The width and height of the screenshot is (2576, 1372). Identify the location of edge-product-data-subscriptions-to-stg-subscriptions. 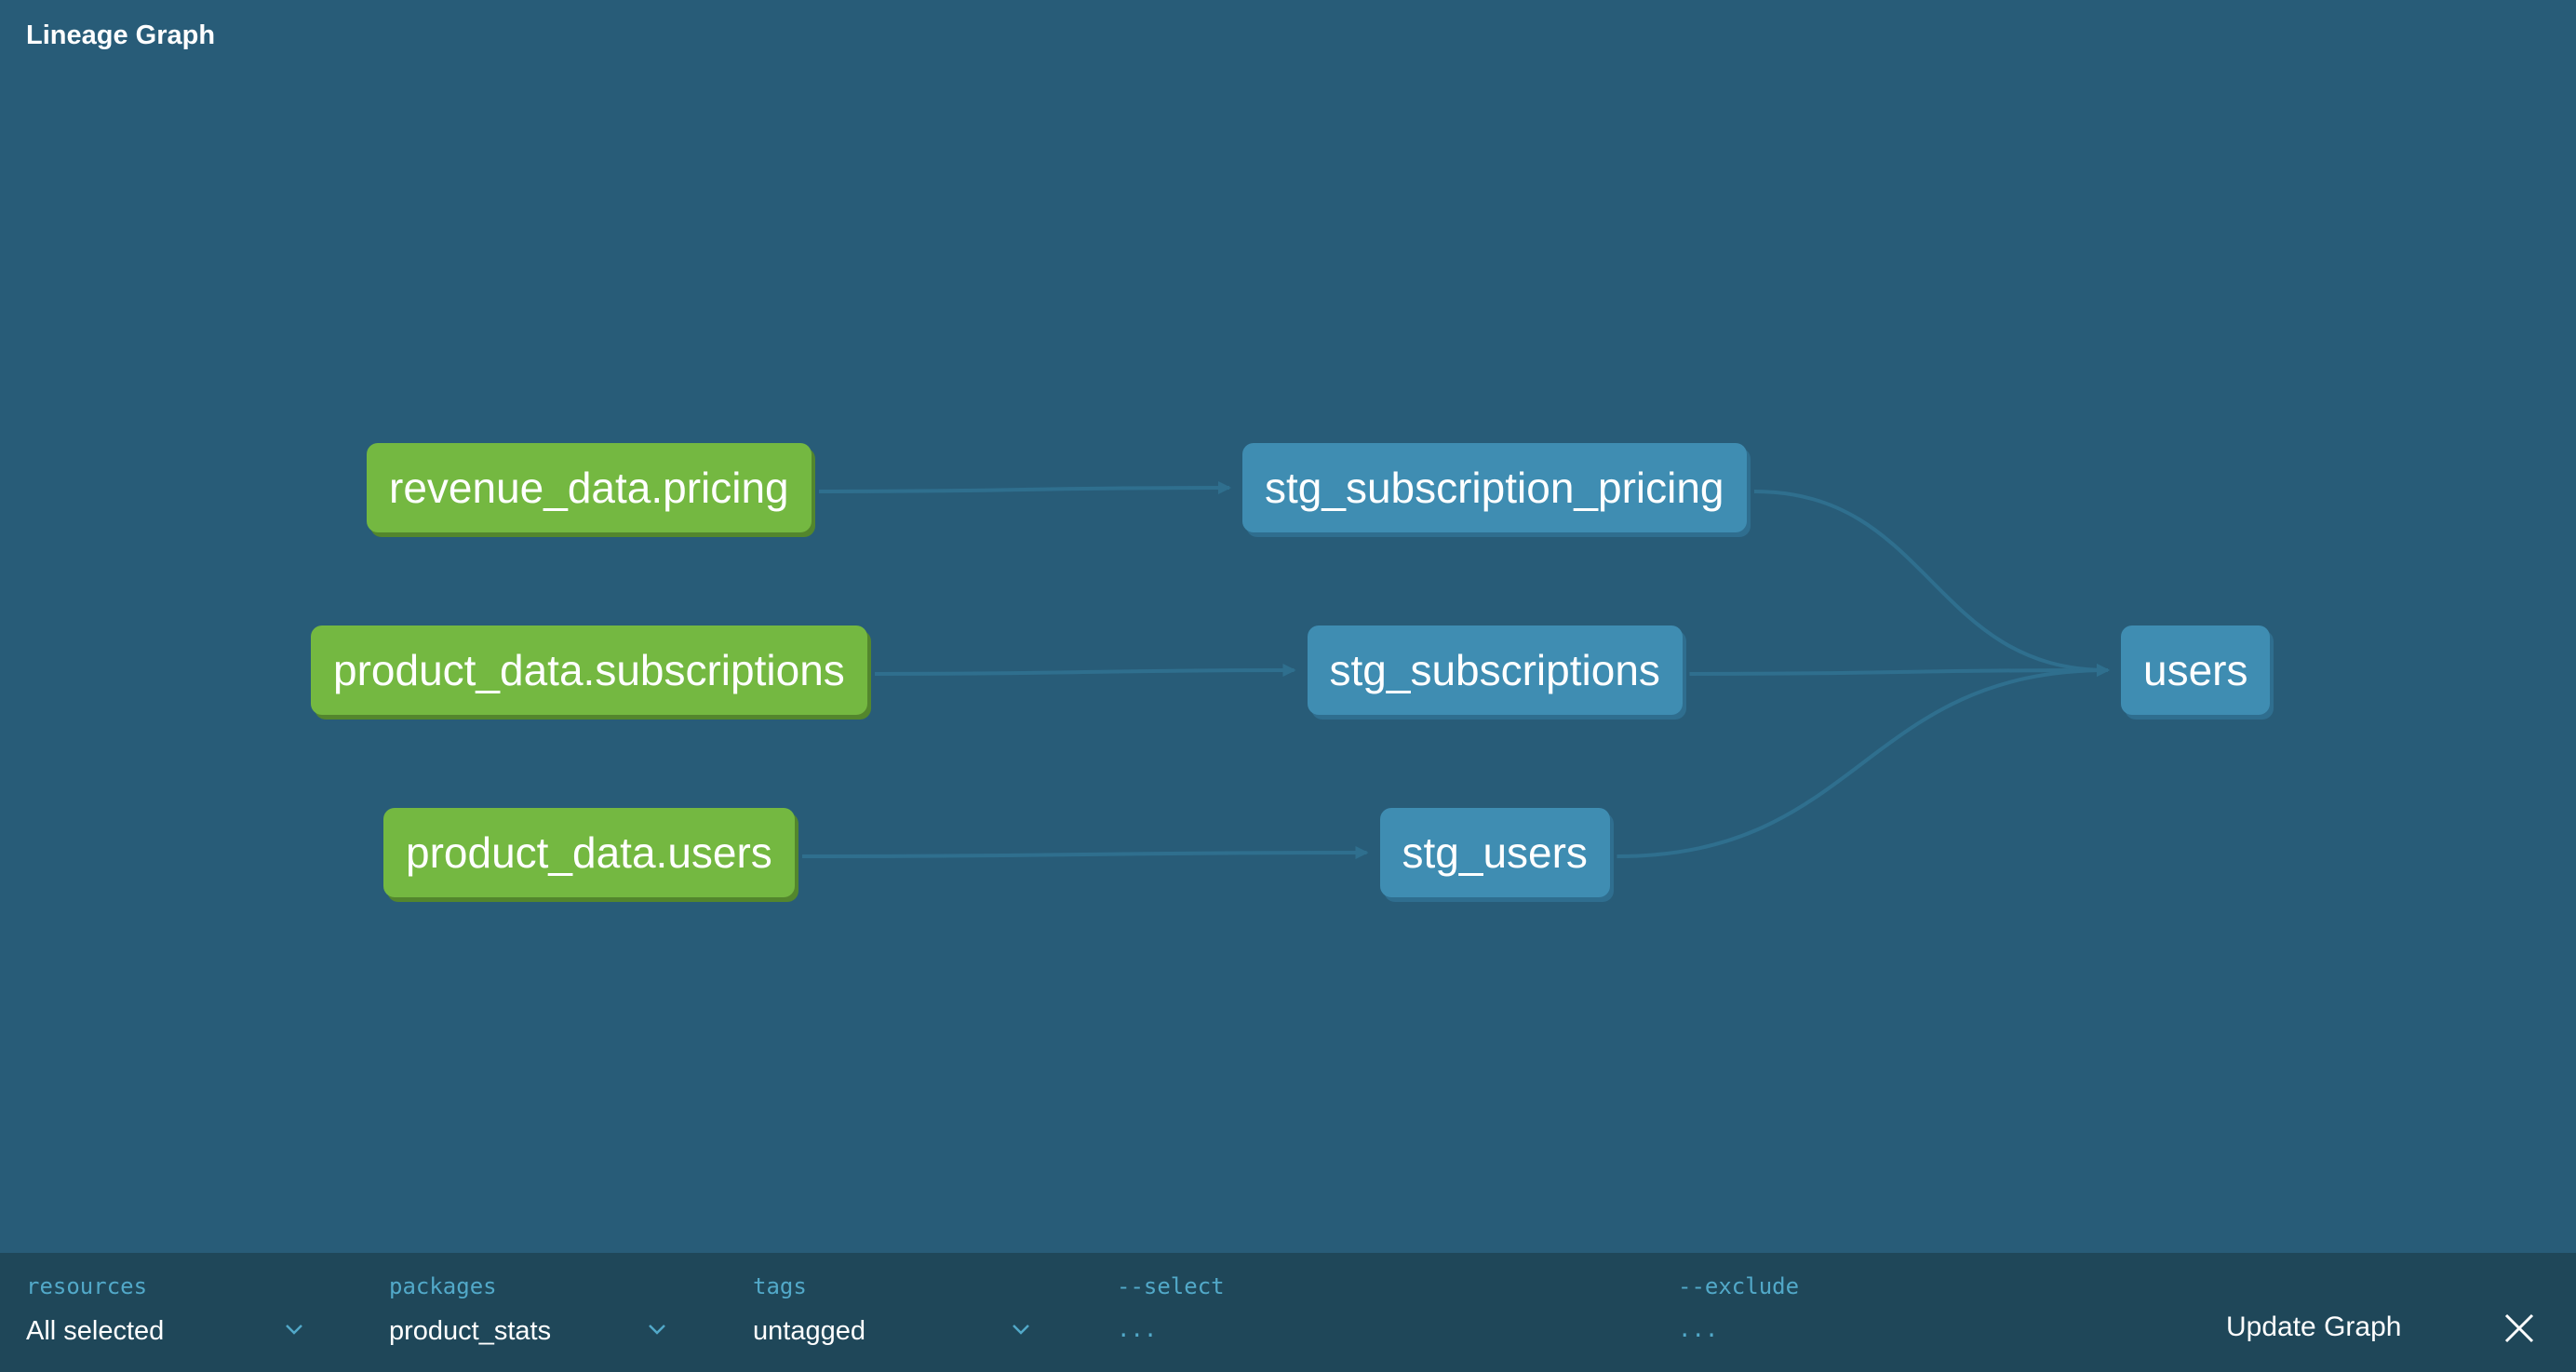
(1085, 671).